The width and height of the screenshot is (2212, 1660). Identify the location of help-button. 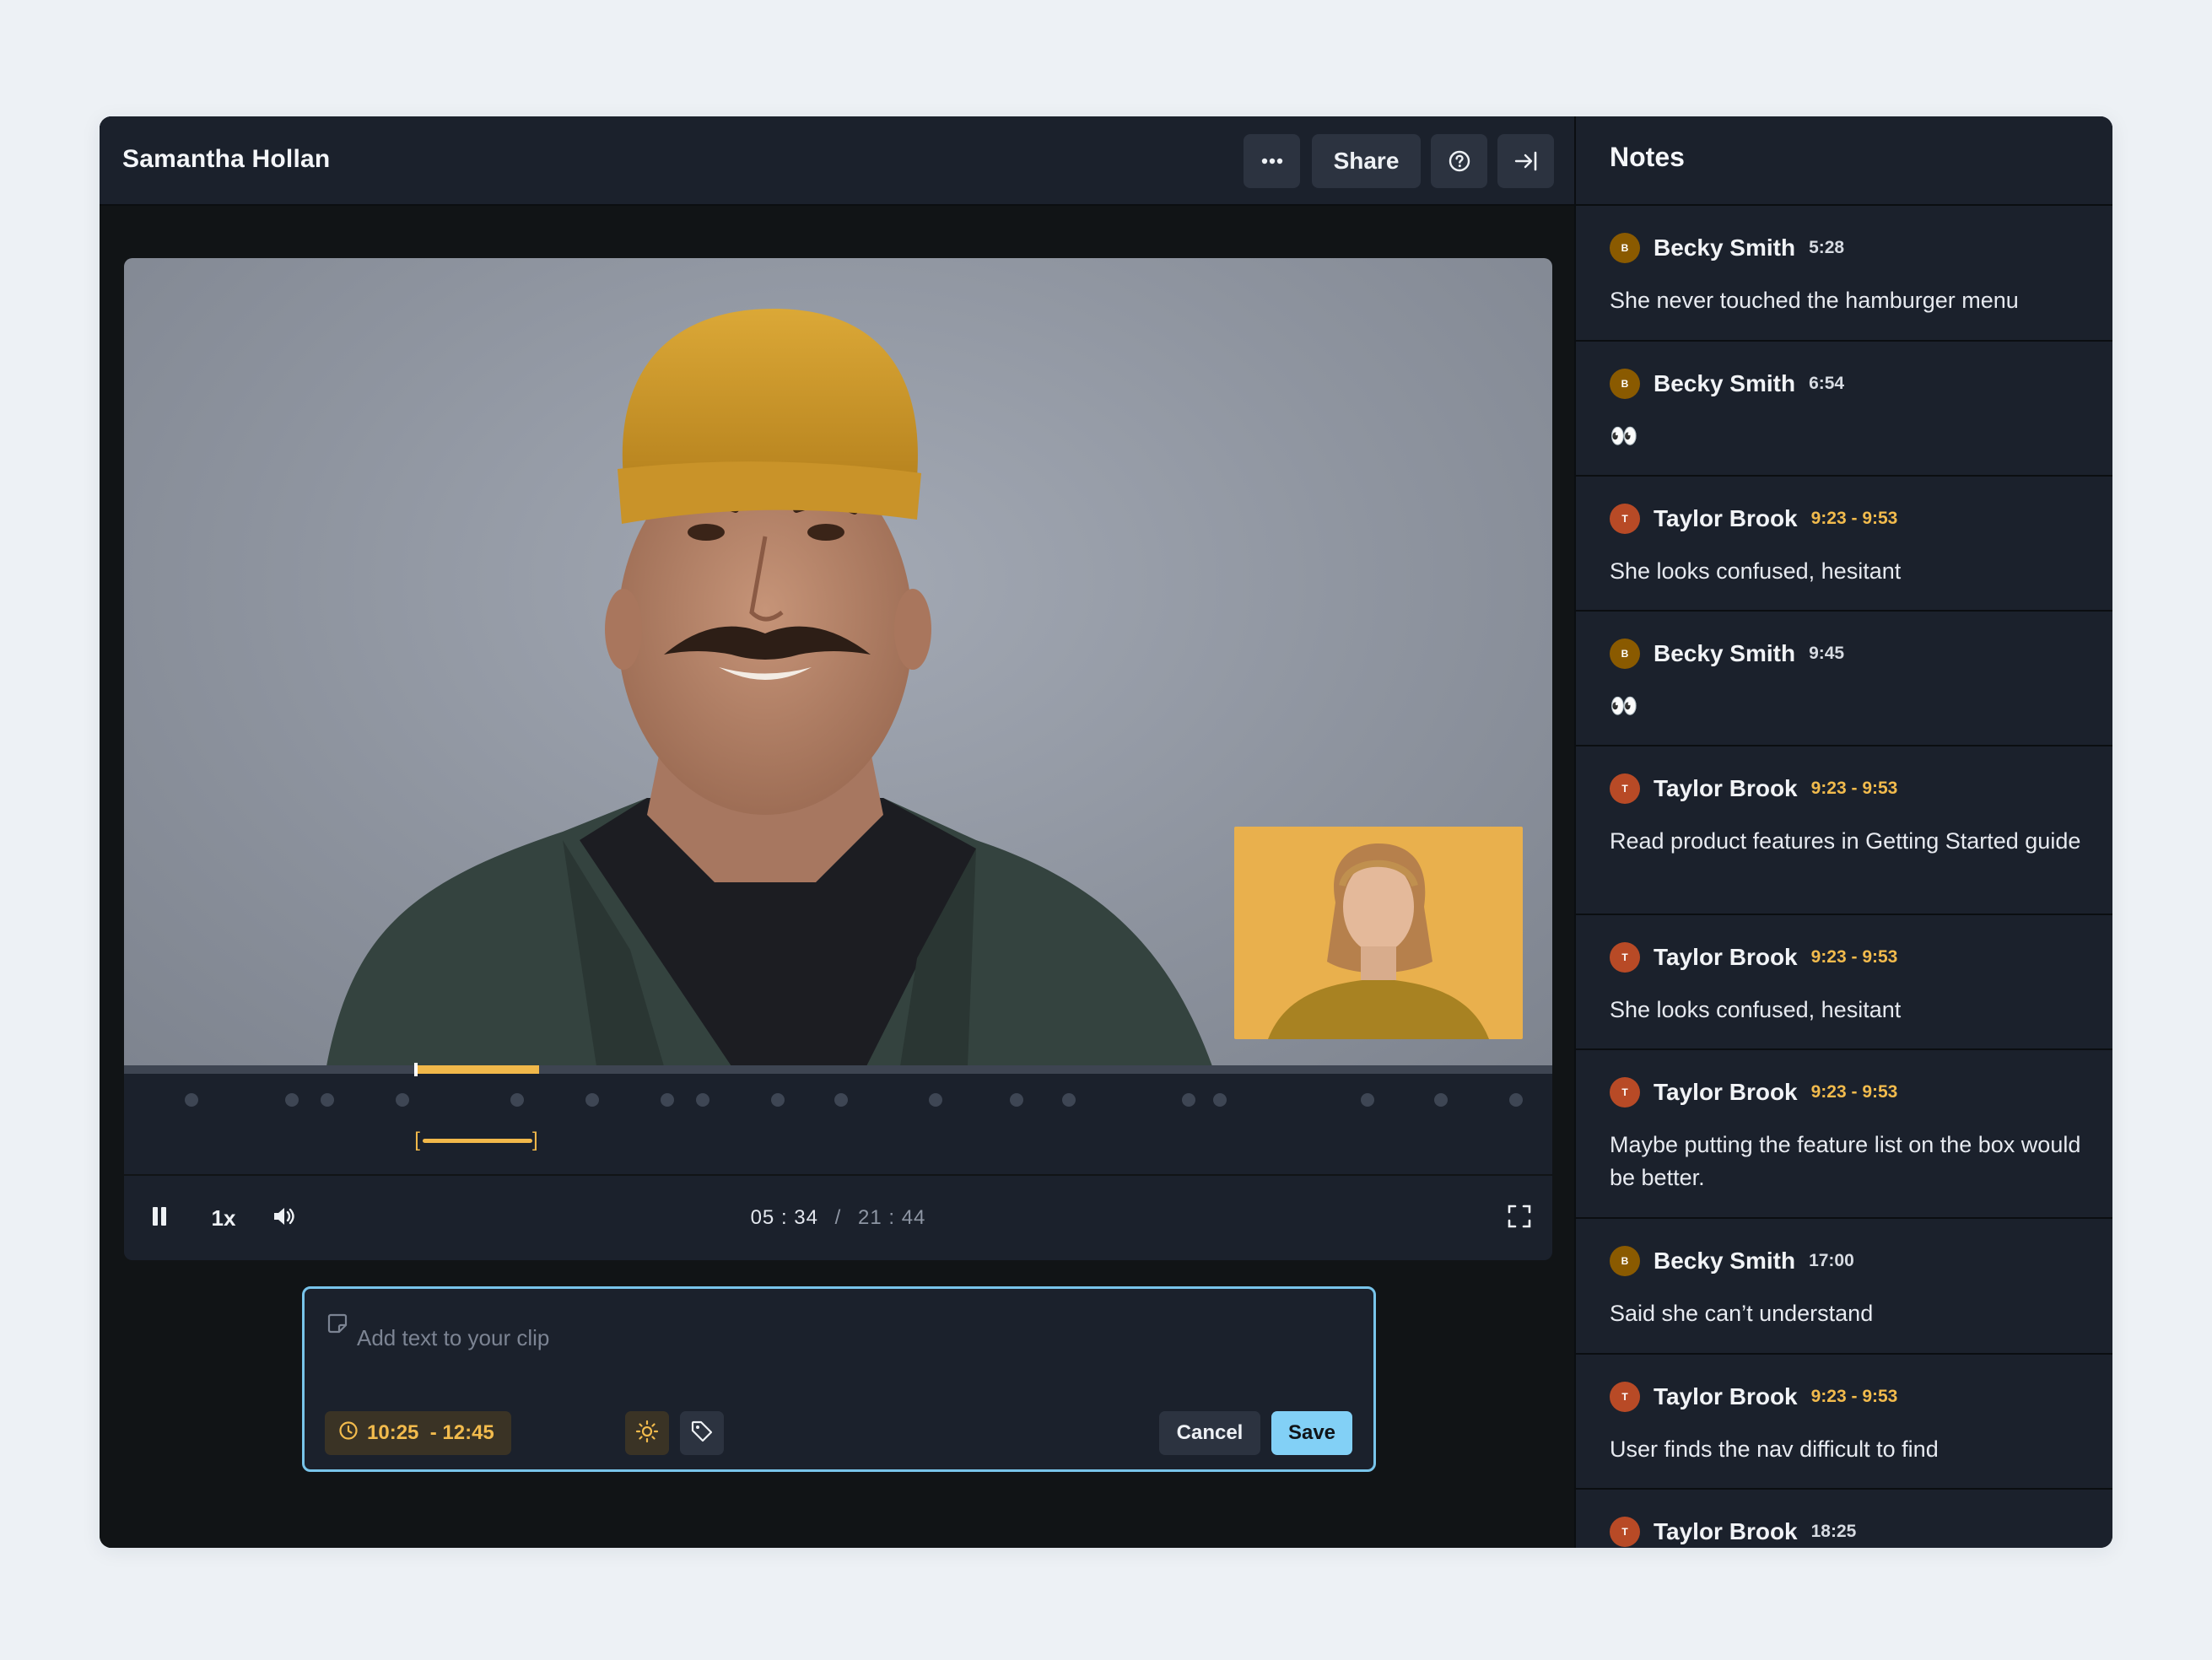
(1459, 161).